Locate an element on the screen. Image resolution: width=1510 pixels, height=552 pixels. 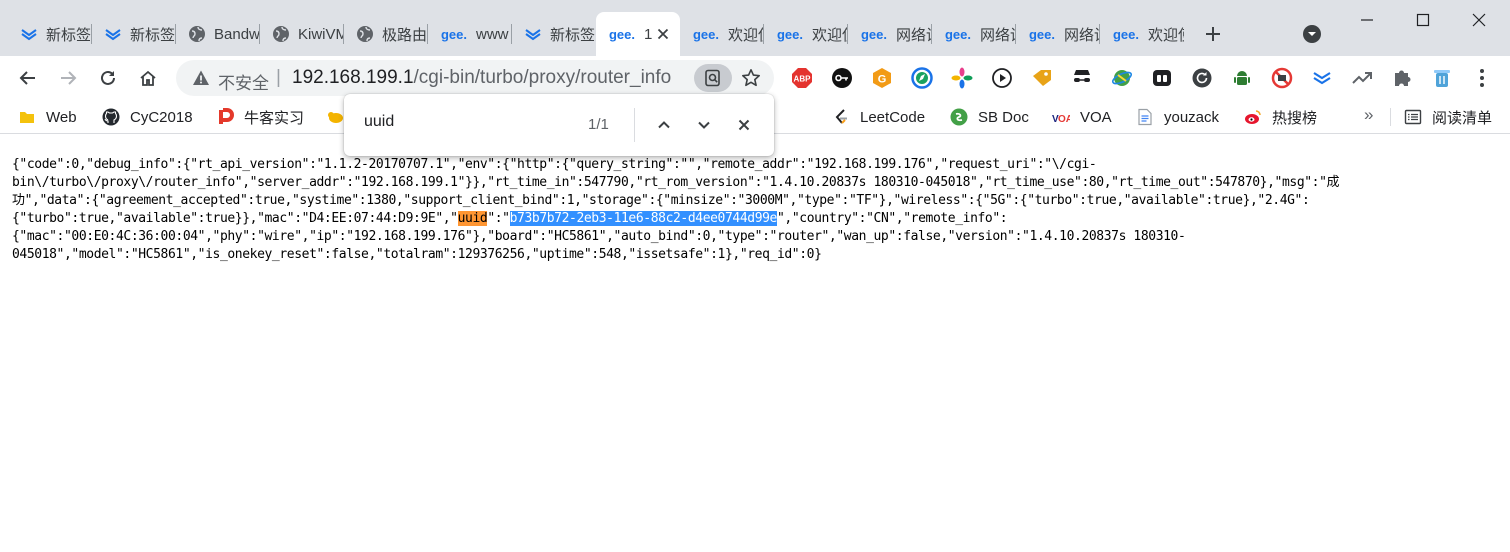
url-host: 192.168.199.1 is located at coordinates (353, 77).